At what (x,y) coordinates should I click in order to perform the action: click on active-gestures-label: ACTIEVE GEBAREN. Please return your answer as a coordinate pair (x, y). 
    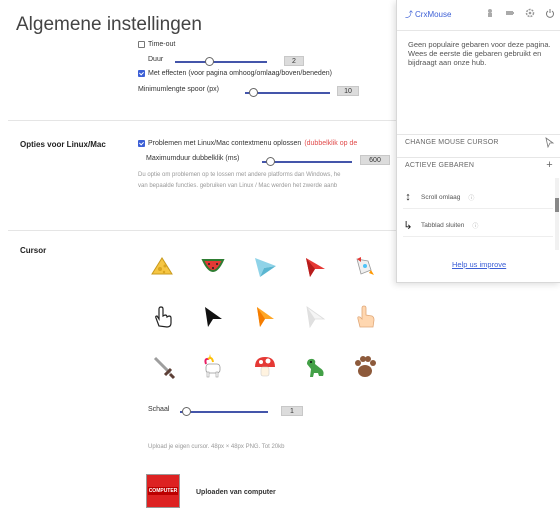
    Looking at the image, I should click on (440, 165).